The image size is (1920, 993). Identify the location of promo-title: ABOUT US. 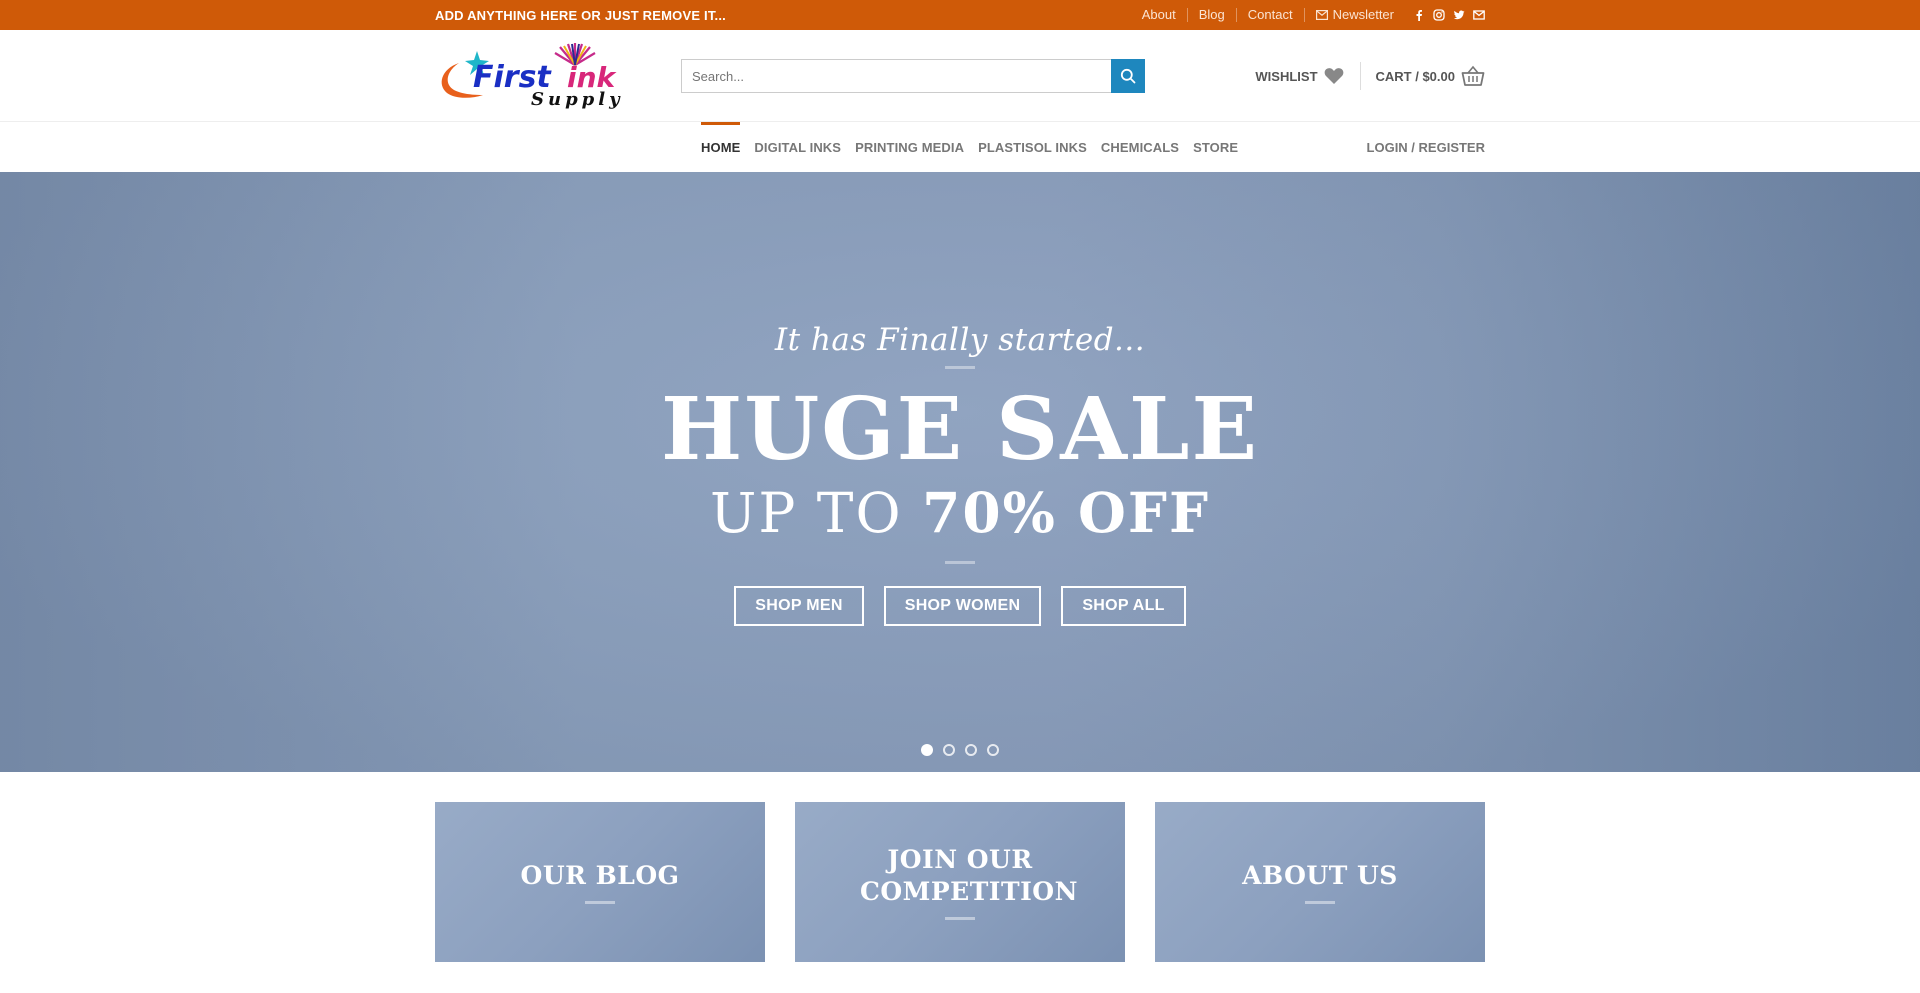
(1320, 875).